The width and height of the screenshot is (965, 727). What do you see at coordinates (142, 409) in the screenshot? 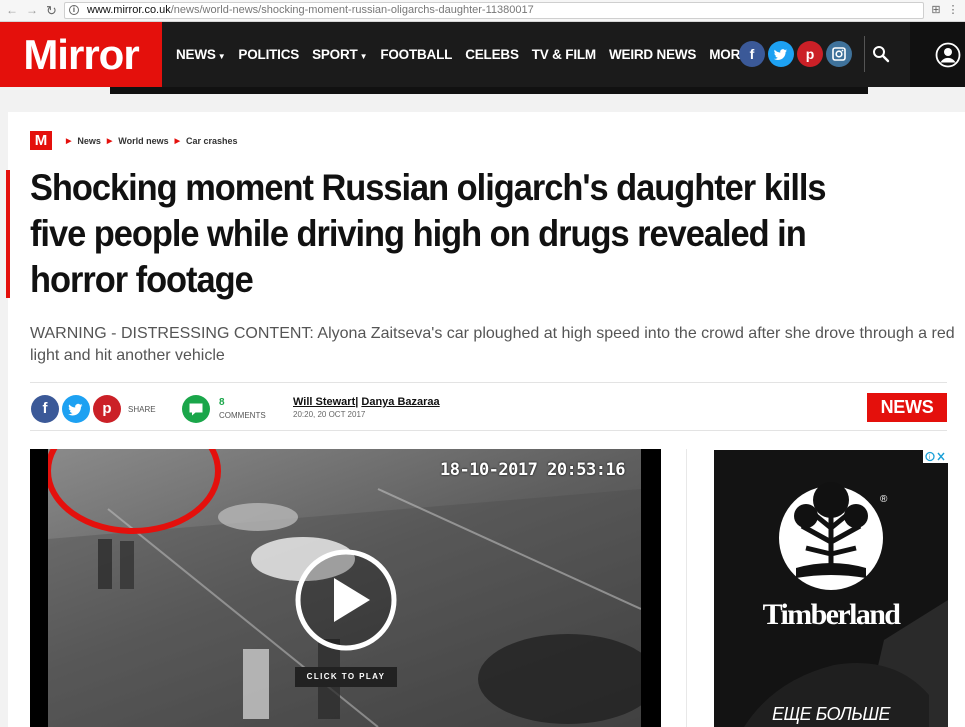
I see `share-label: SHARE` at bounding box center [142, 409].